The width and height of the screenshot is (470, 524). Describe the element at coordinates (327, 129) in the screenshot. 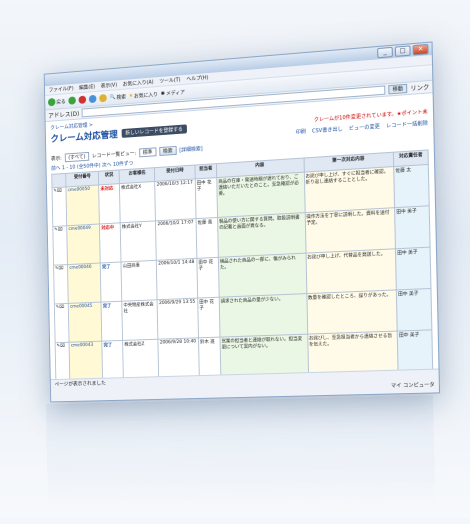

I see `csv-export-link: CSV書き出し` at that location.